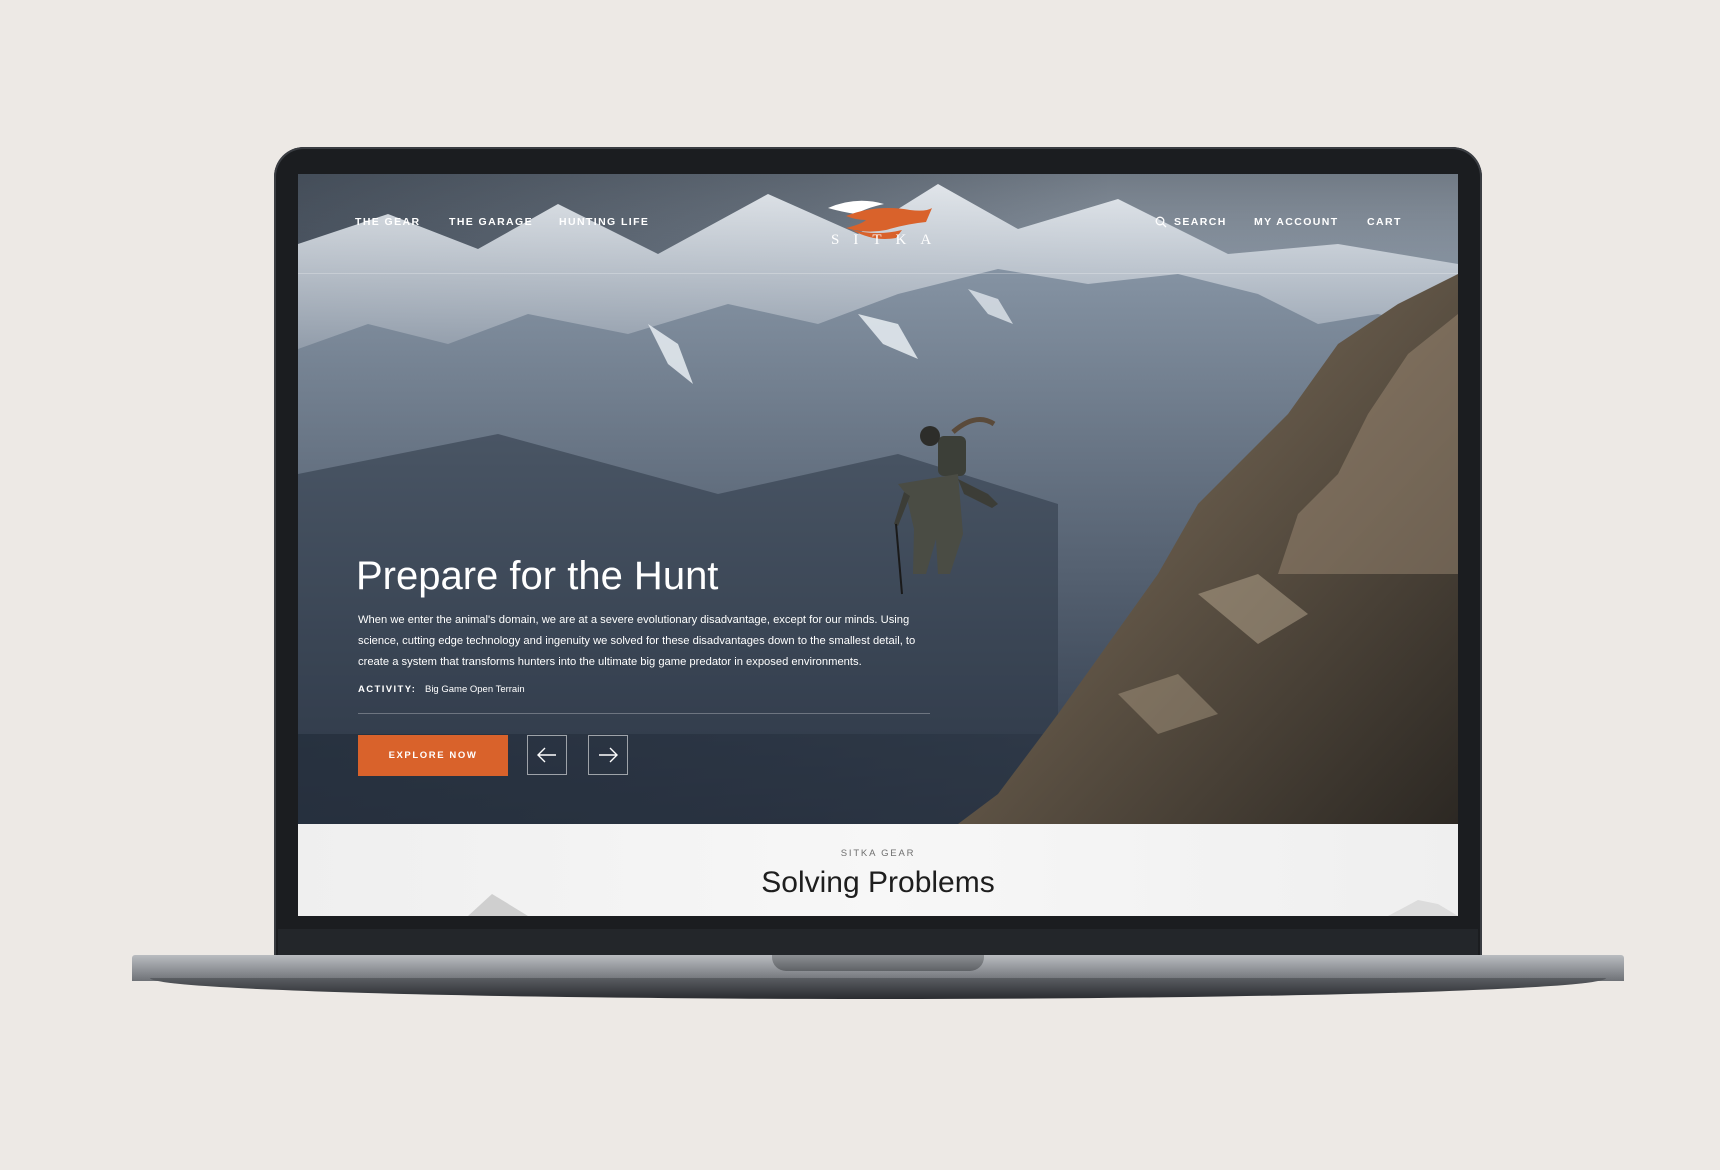 This screenshot has width=1720, height=1170. I want to click on arrow-left-icon, so click(546, 755).